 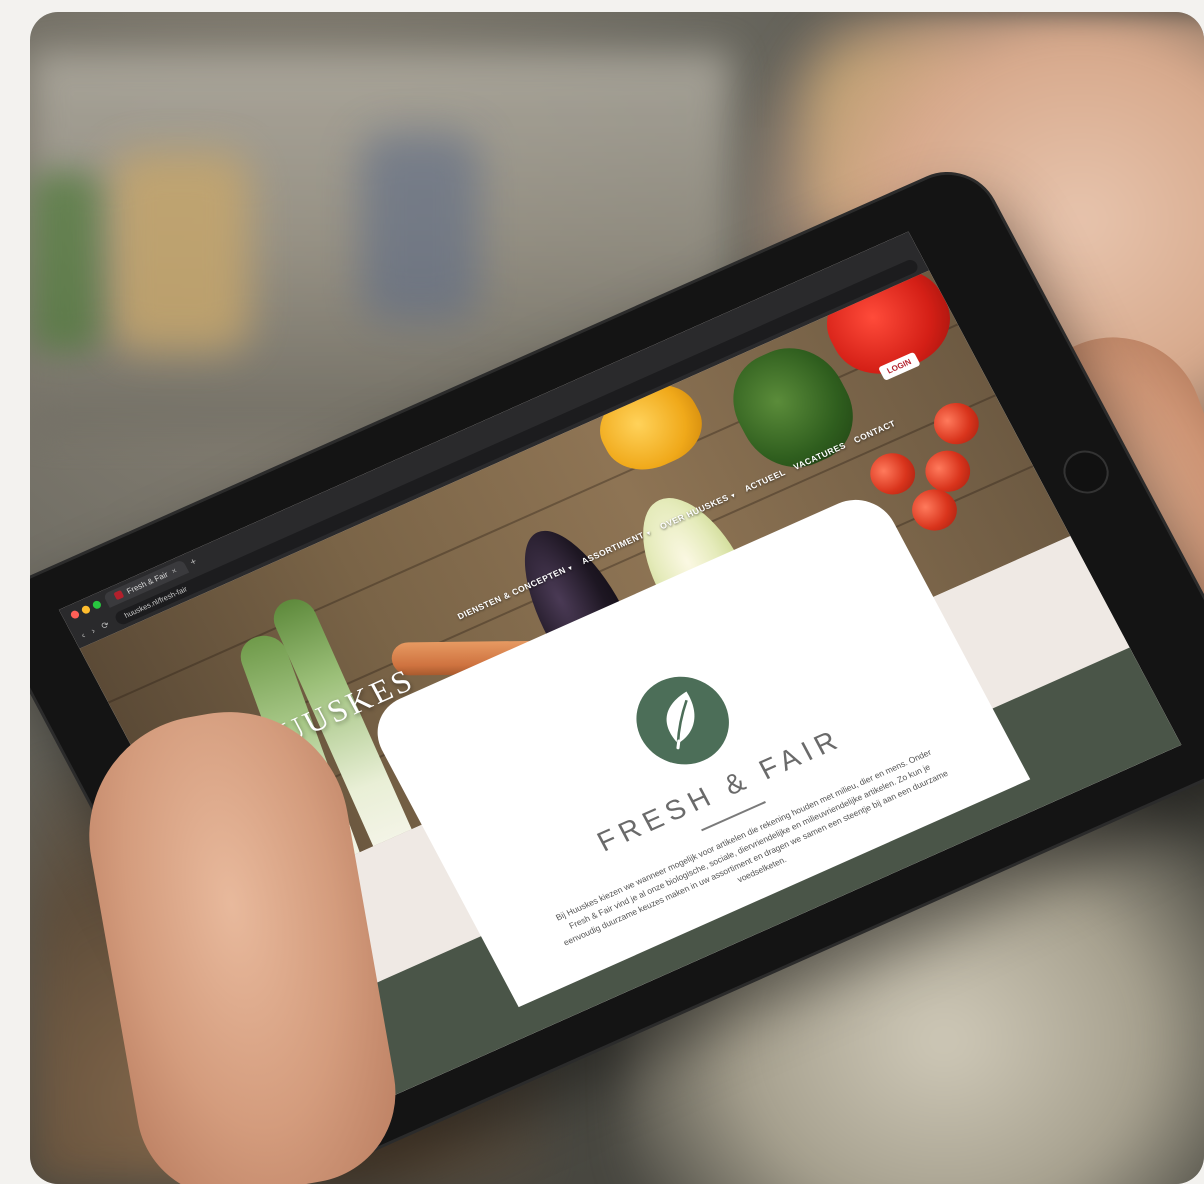 I want to click on leaf-icon, so click(x=680, y=720).